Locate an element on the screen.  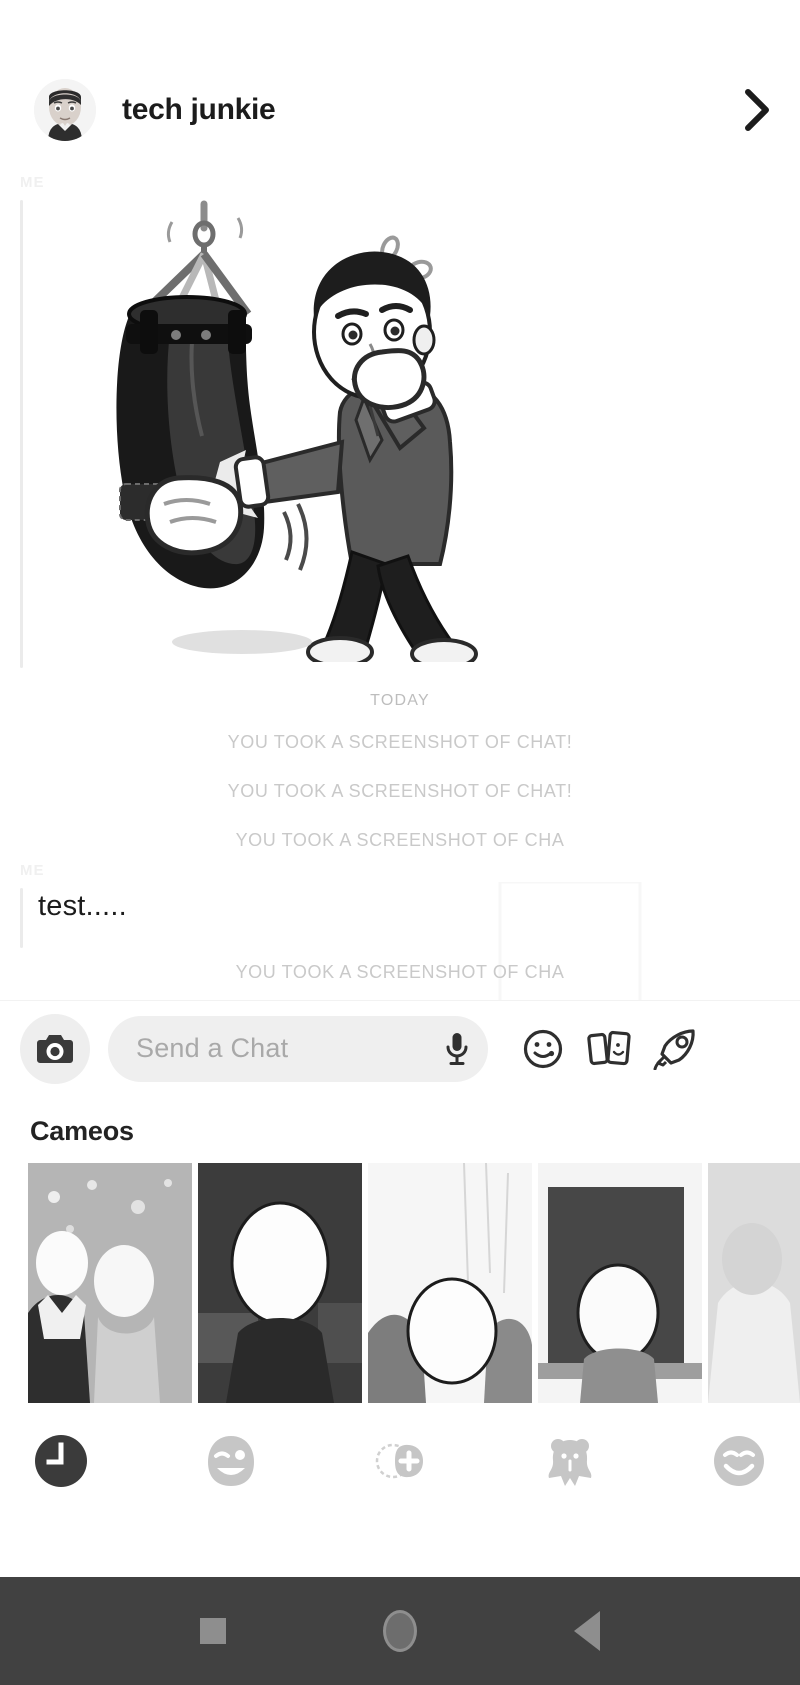
cameos-title: Cameos is located at coordinates (82, 1131).